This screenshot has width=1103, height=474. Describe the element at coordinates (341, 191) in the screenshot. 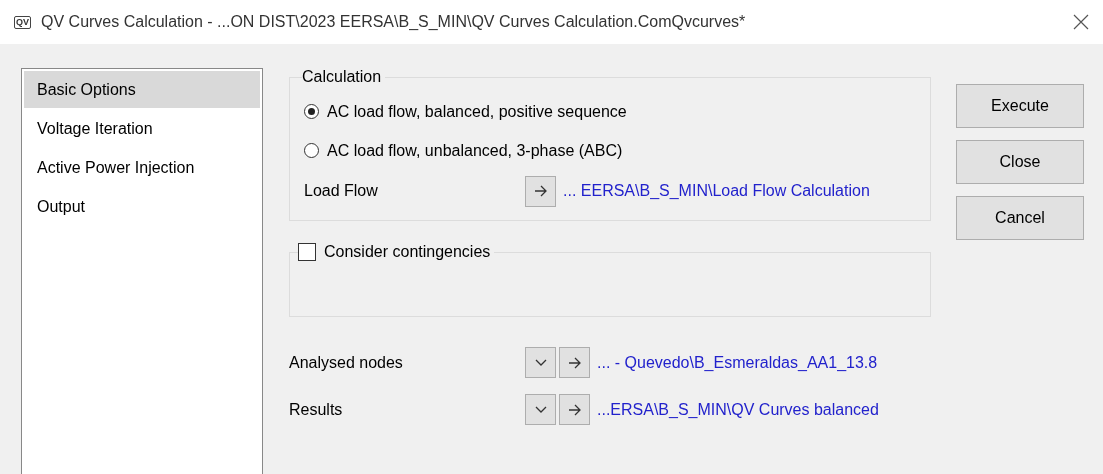

I see `field-label: Load Flow` at that location.